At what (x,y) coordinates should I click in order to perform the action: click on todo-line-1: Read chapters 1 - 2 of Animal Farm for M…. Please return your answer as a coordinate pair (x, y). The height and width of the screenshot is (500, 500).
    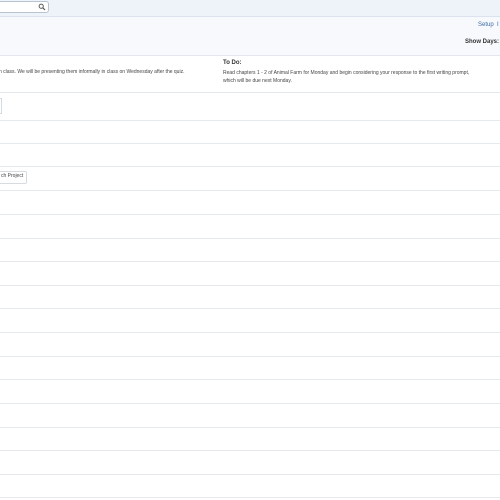
    Looking at the image, I should click on (346, 73).